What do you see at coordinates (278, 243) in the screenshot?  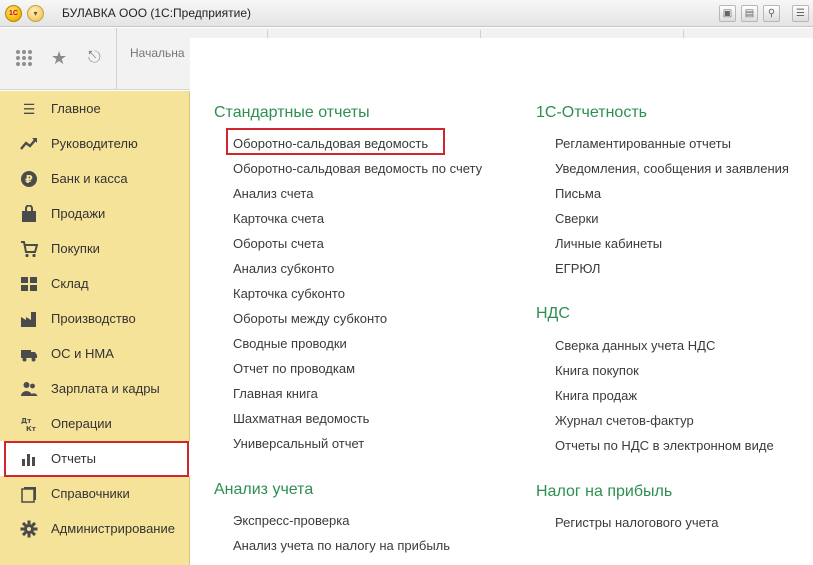 I see `link-account-turnover: Обороты счета` at bounding box center [278, 243].